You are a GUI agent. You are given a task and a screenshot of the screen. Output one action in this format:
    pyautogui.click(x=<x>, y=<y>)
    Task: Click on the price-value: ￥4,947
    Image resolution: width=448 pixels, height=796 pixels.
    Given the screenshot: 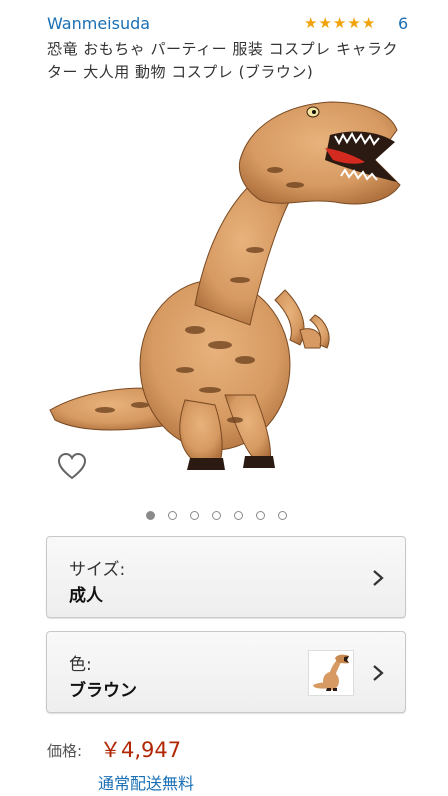 What is the action you would take?
    pyautogui.click(x=141, y=750)
    